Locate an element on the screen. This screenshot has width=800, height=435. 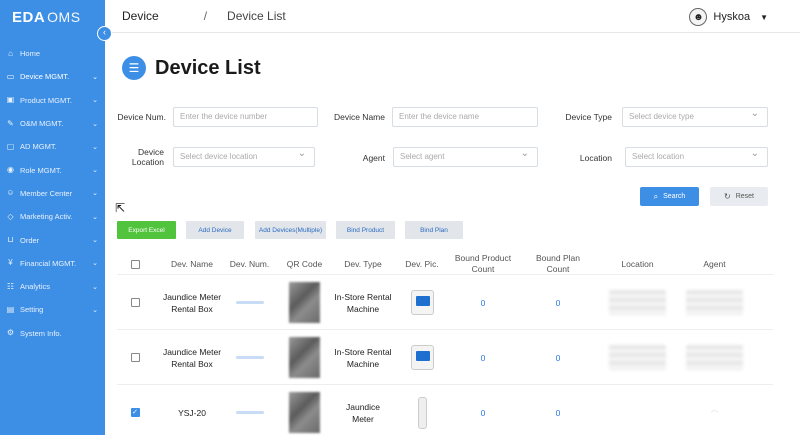
dev-name-line2: Rental Box is located at coordinates (192, 308).